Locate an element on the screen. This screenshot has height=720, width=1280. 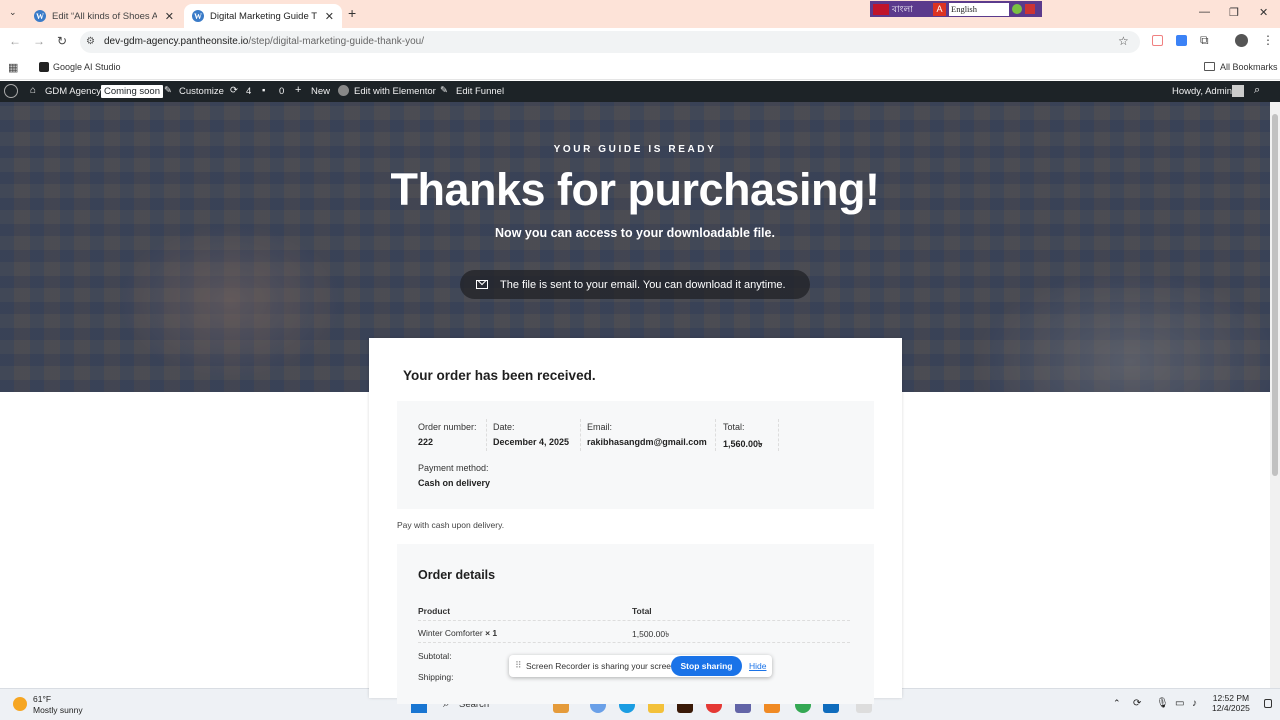
scroll-thumb is located at coordinates (1275, 295).